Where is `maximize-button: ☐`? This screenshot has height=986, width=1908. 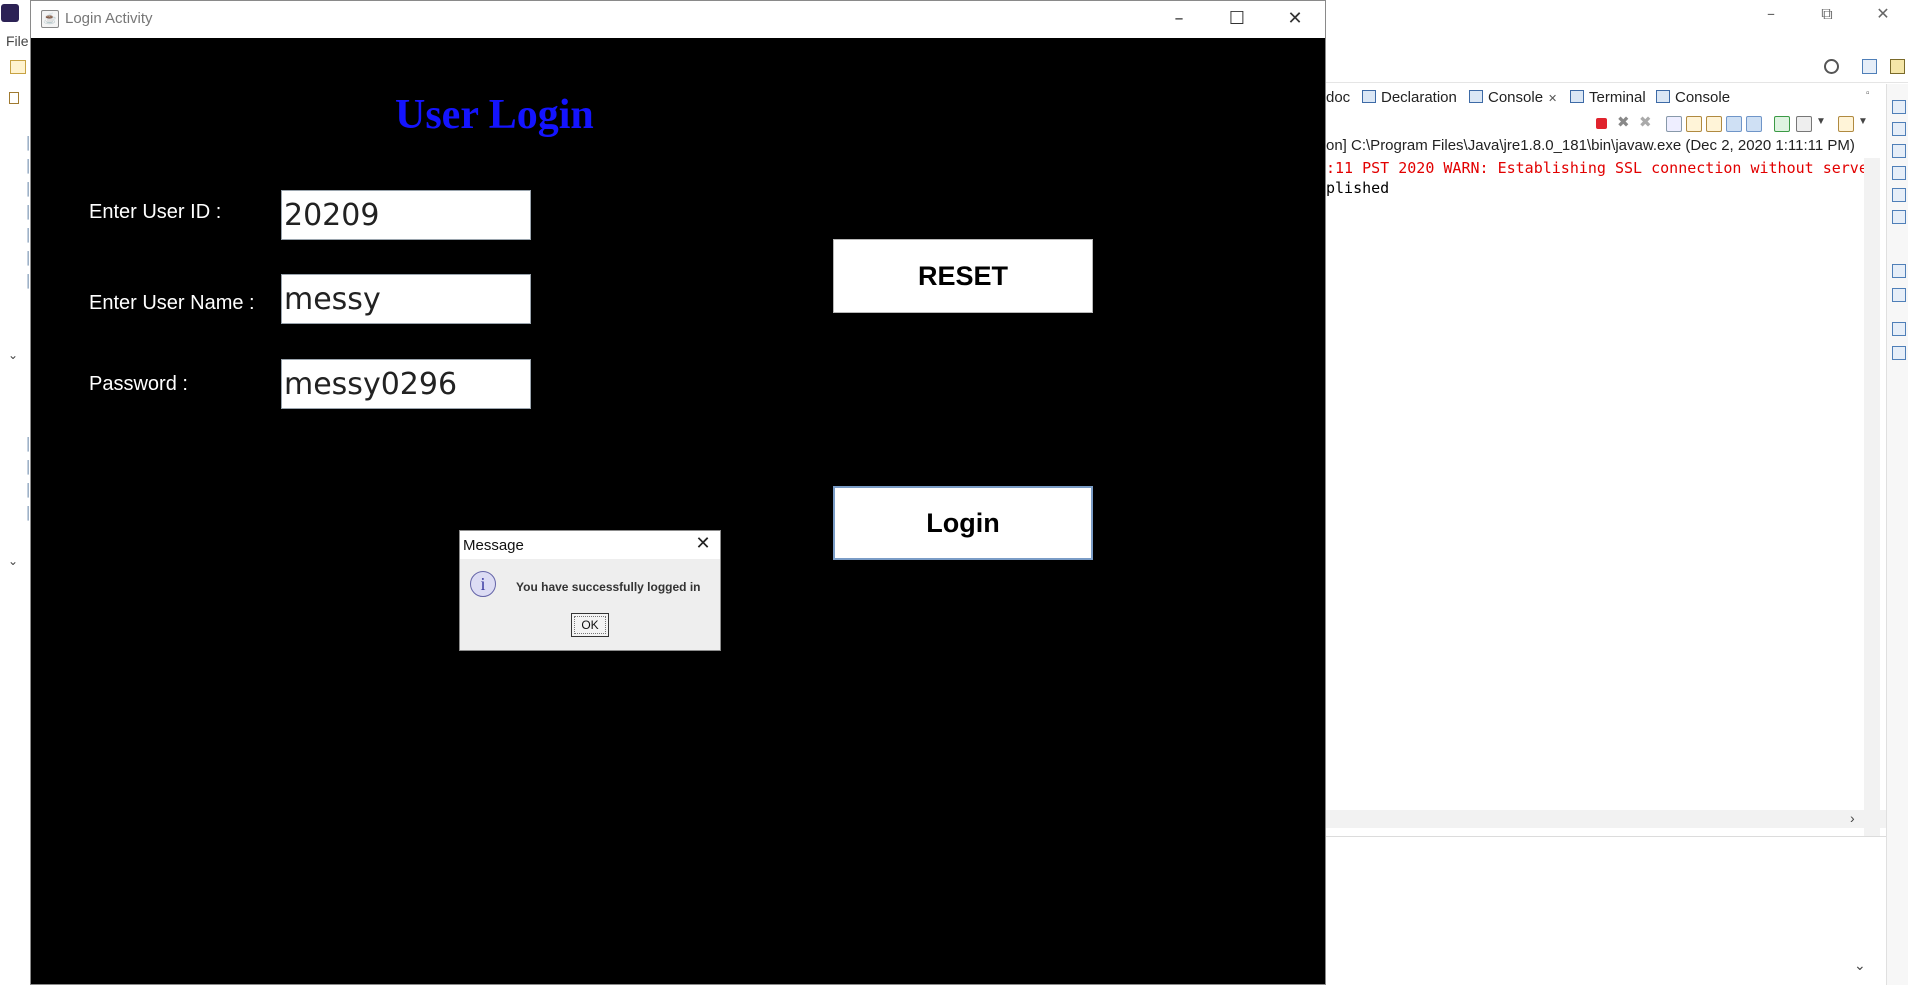 maximize-button: ☐ is located at coordinates (1237, 19).